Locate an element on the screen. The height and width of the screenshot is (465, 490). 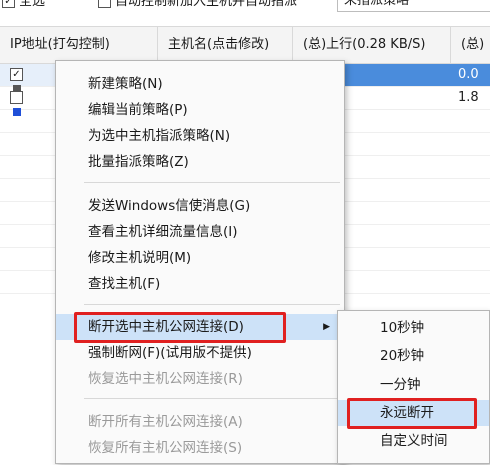
row-checkbox is located at coordinates (17, 103).